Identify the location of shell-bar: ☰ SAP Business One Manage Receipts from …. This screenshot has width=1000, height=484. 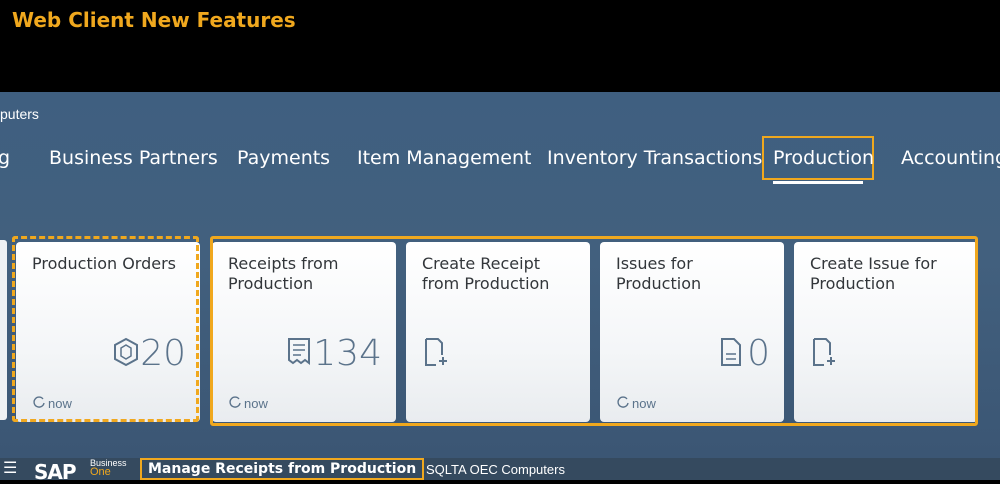
(500, 471).